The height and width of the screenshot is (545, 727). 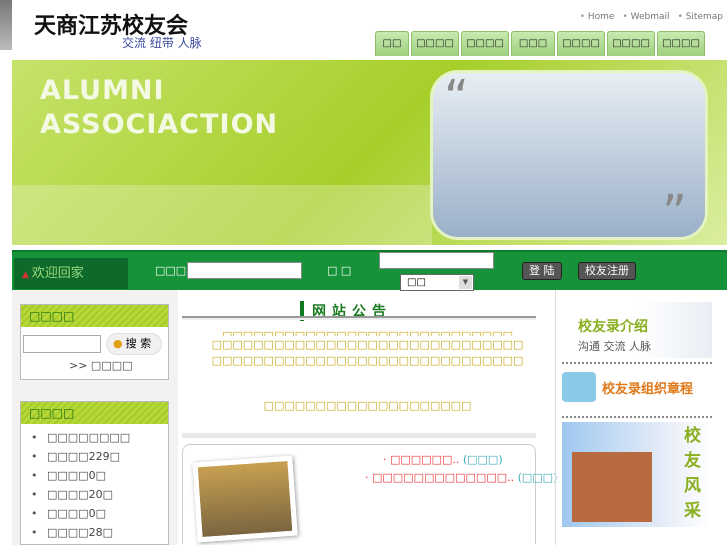 What do you see at coordinates (94, 532) in the screenshot?
I see `list-item: □□□□28□` at bounding box center [94, 532].